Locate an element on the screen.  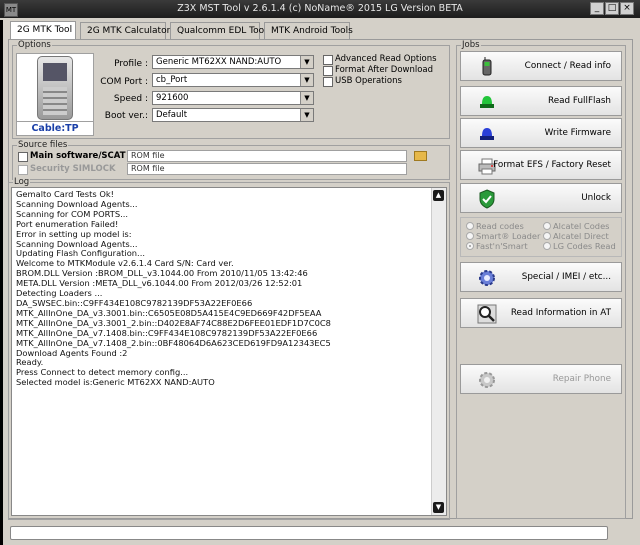
scroll-down-icon: ▼ is located at coordinates (438, 507).